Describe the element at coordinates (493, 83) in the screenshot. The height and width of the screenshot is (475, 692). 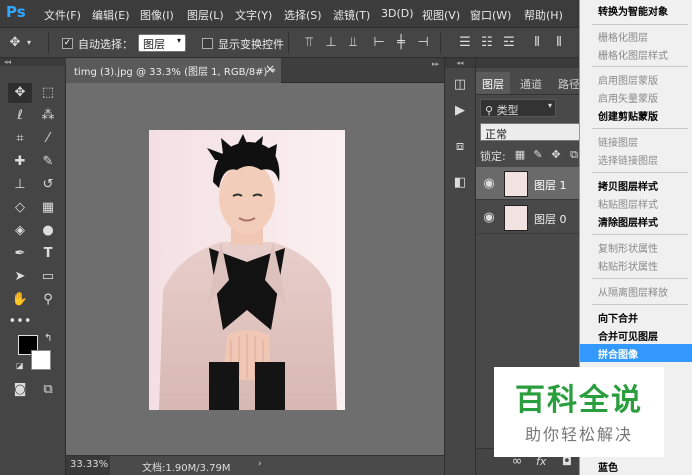
I see `tab-layers: 图层` at that location.